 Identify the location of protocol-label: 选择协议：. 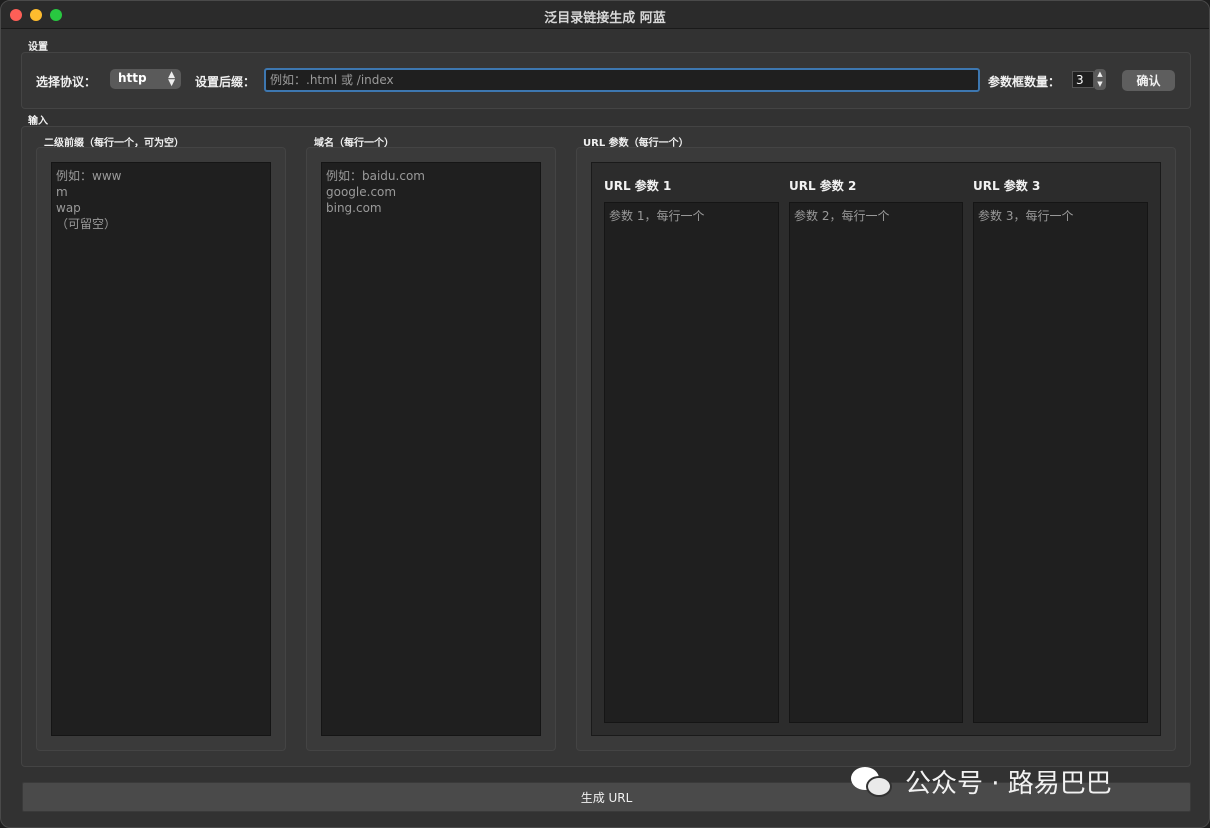
(66, 82).